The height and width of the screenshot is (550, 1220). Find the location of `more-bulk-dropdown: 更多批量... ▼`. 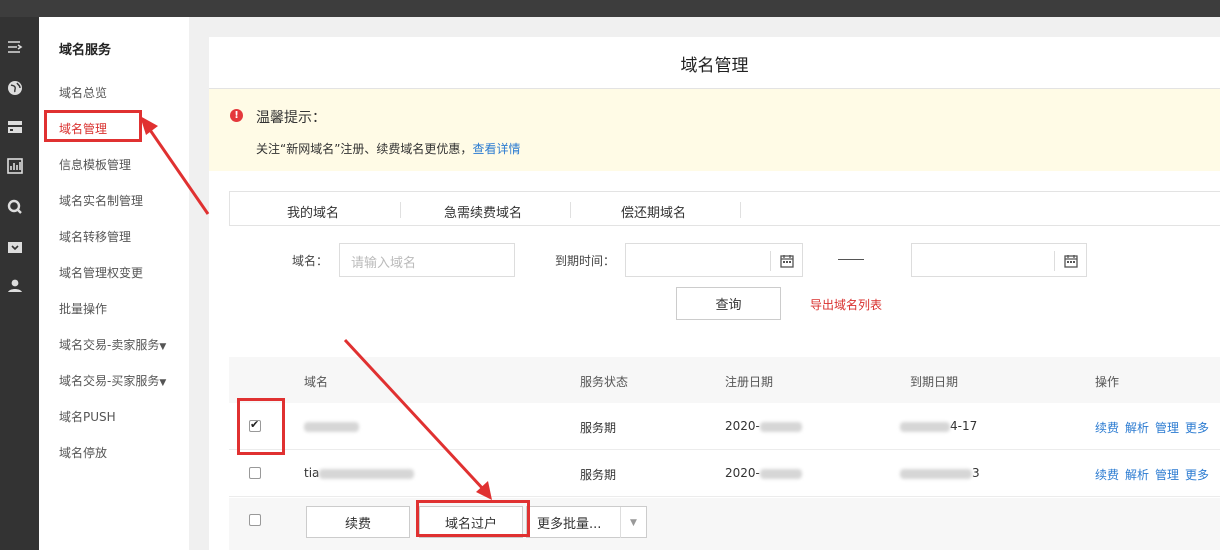

more-bulk-dropdown: 更多批量... ▼ is located at coordinates (586, 522).